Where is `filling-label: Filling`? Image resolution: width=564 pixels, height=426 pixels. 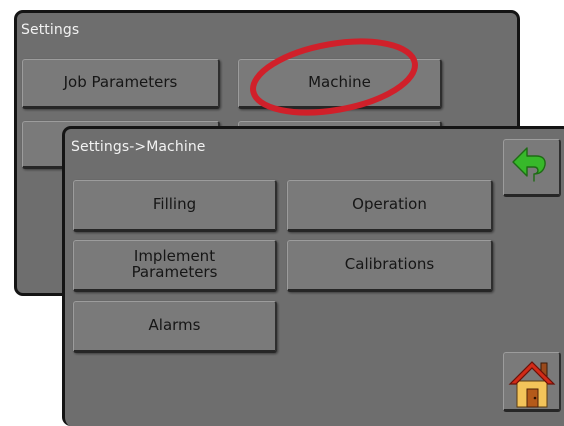
filling-label: Filling is located at coordinates (174, 204).